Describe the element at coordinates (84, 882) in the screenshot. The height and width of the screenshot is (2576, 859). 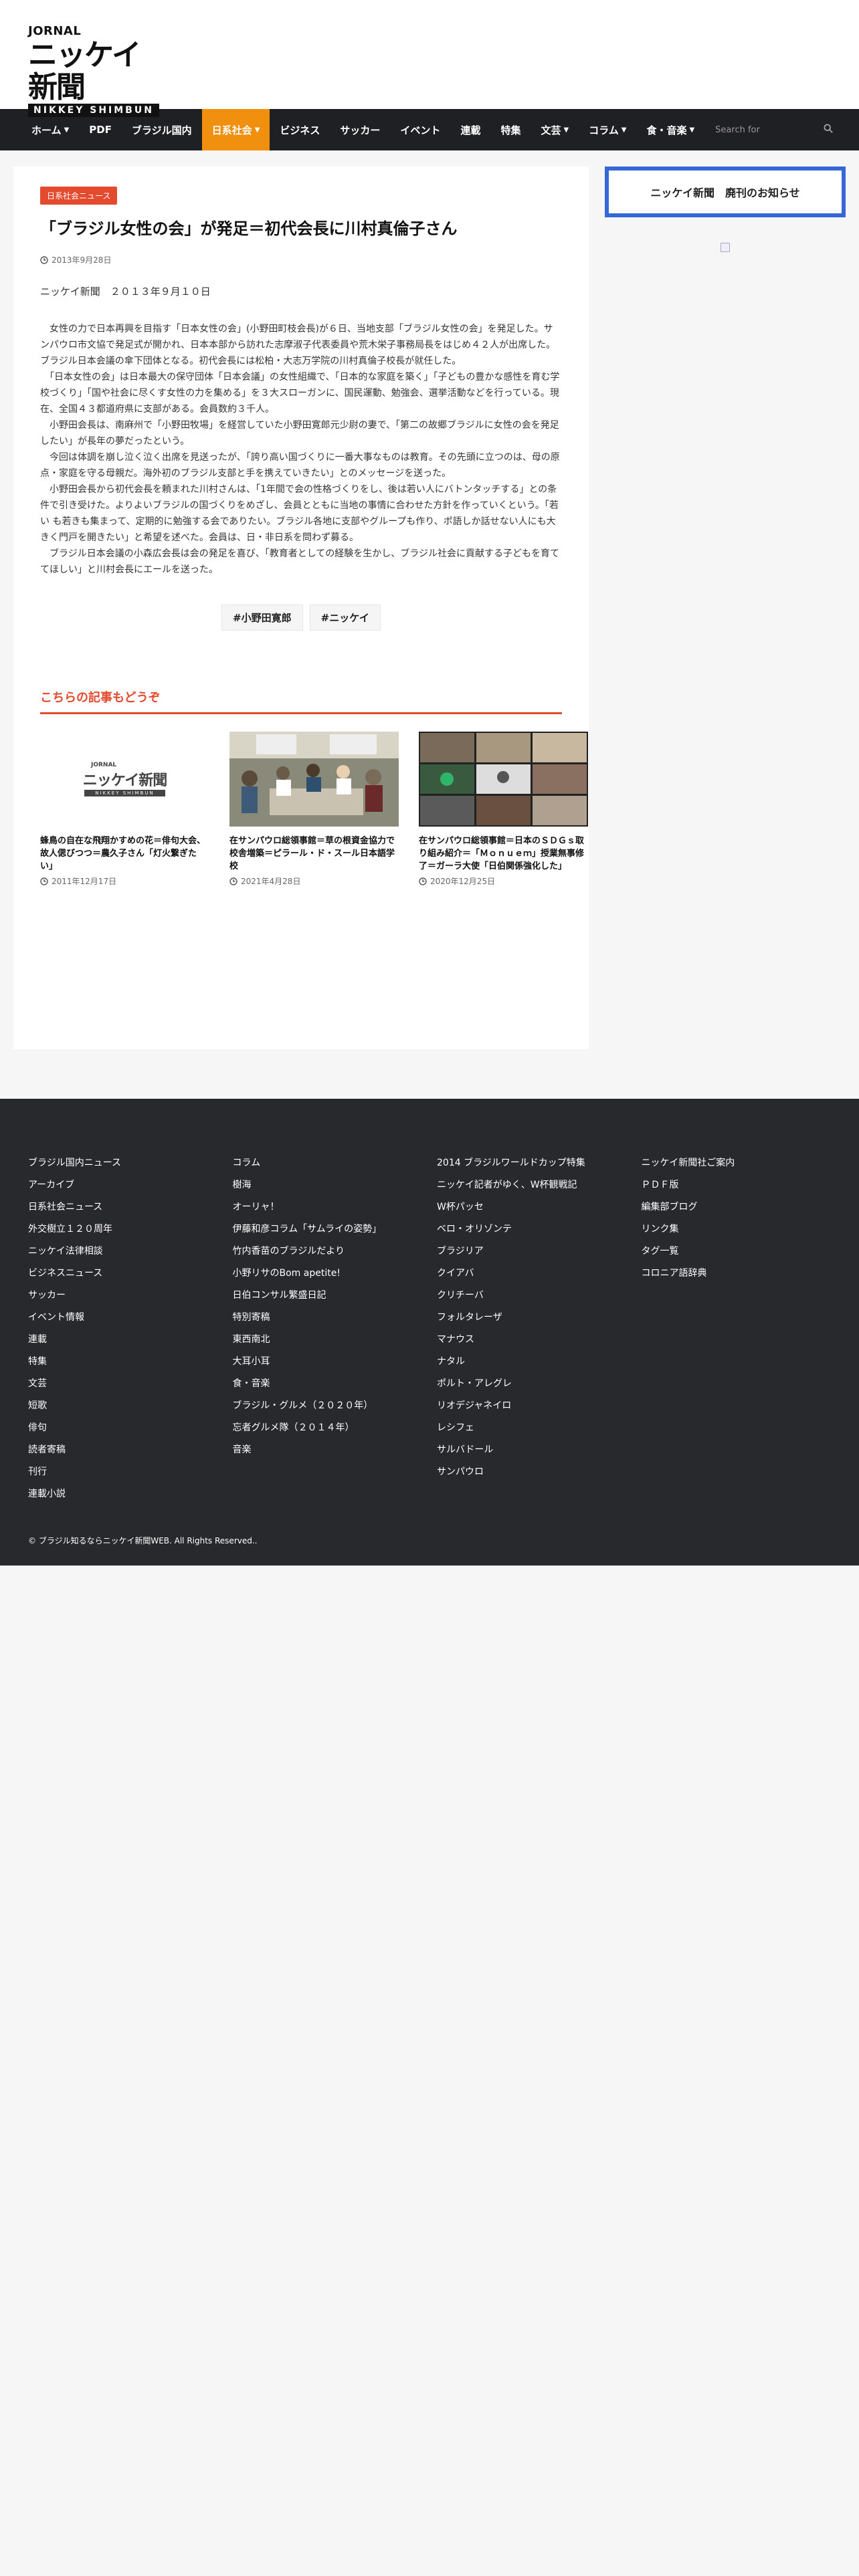
I see `related-post-date: 2011年12月17日` at that location.